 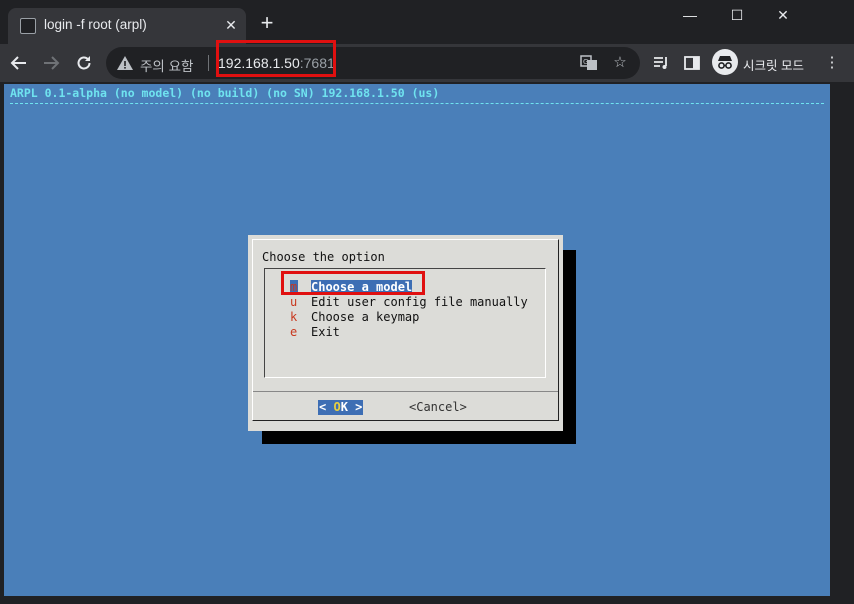 I want to click on warning-triangle-icon, so click(x=125, y=63).